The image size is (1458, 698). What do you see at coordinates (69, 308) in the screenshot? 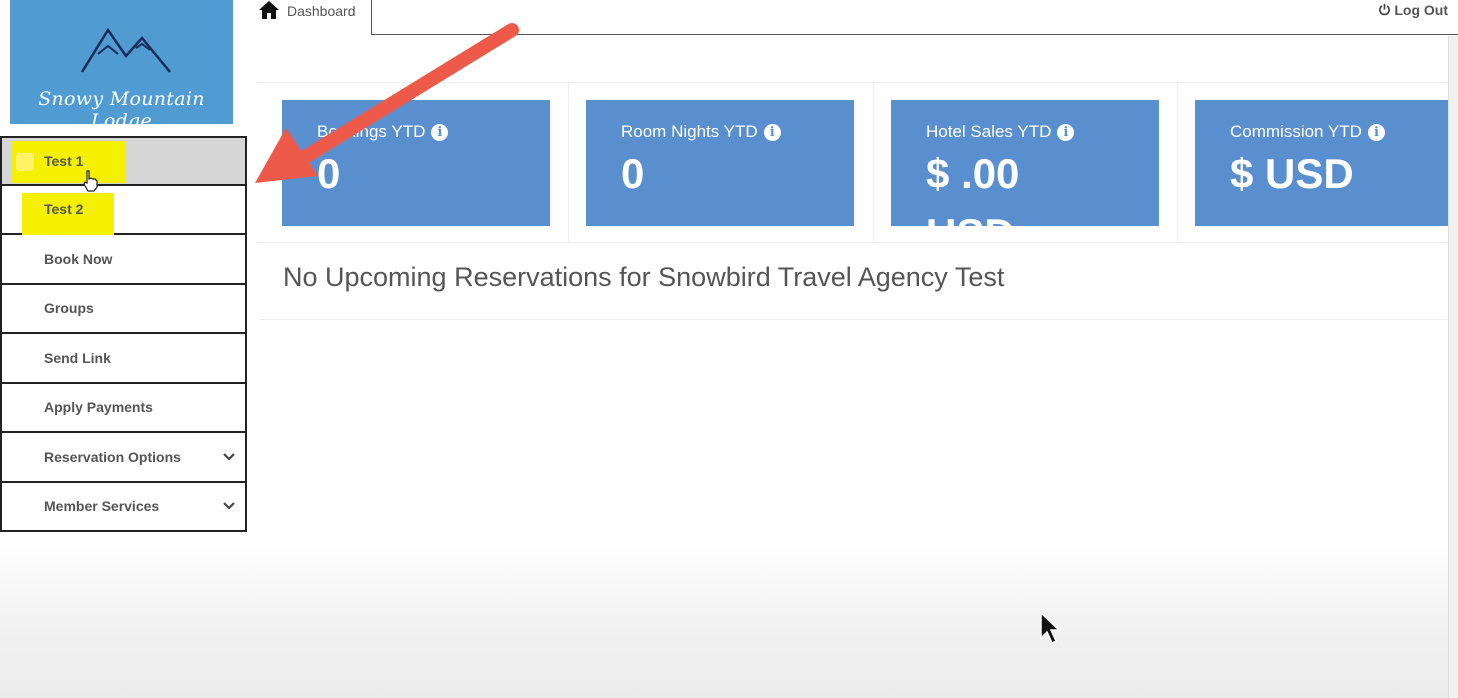
I see `sidebar-item-label: Groups` at bounding box center [69, 308].